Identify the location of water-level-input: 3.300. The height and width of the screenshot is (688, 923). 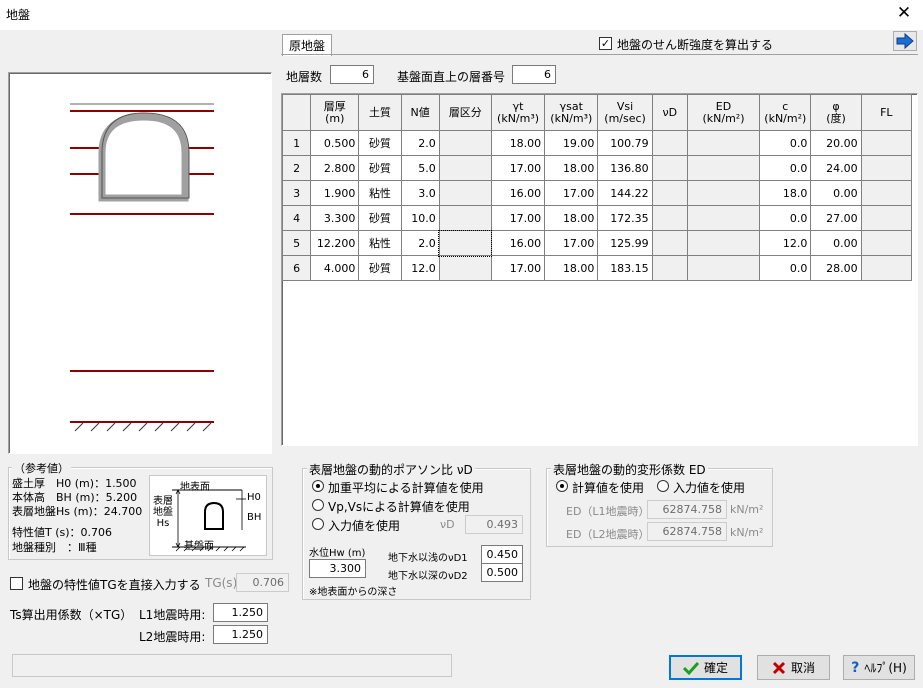
(337, 568).